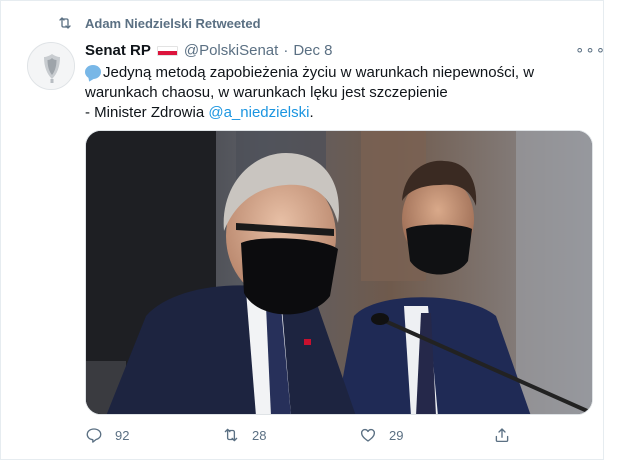  I want to click on like-icon, so click(368, 435).